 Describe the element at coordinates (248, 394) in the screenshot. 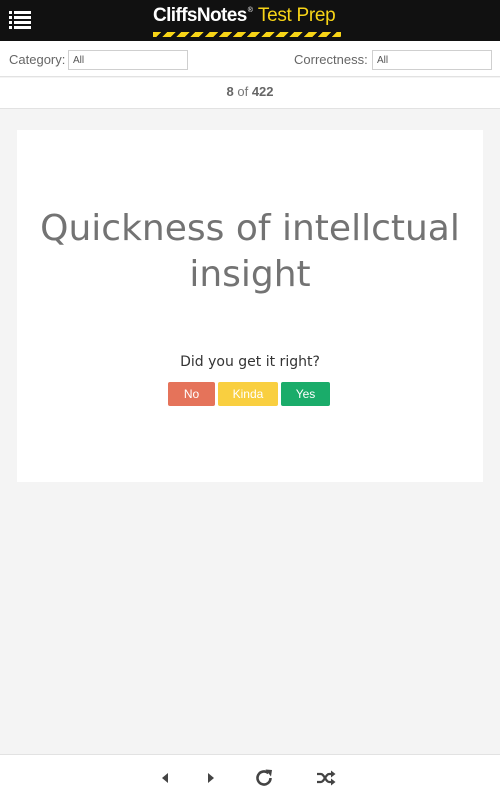

I see `kinda-button: Kinda` at that location.